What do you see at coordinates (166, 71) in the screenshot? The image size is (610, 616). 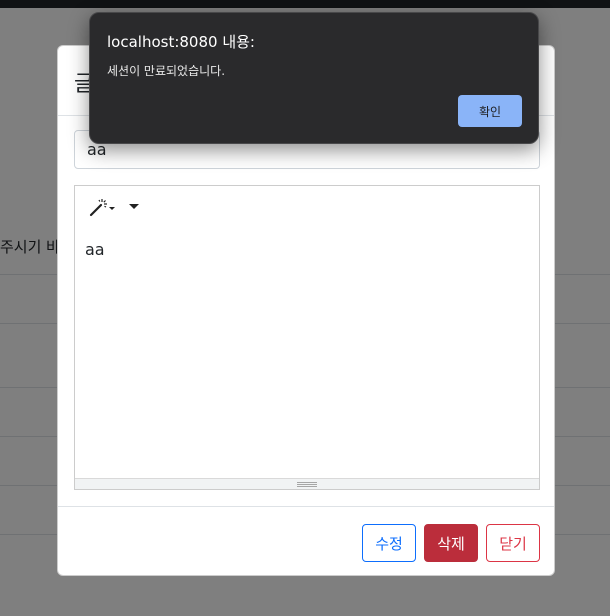 I see `alert-message: 세션이 만료되었습니다.` at bounding box center [166, 71].